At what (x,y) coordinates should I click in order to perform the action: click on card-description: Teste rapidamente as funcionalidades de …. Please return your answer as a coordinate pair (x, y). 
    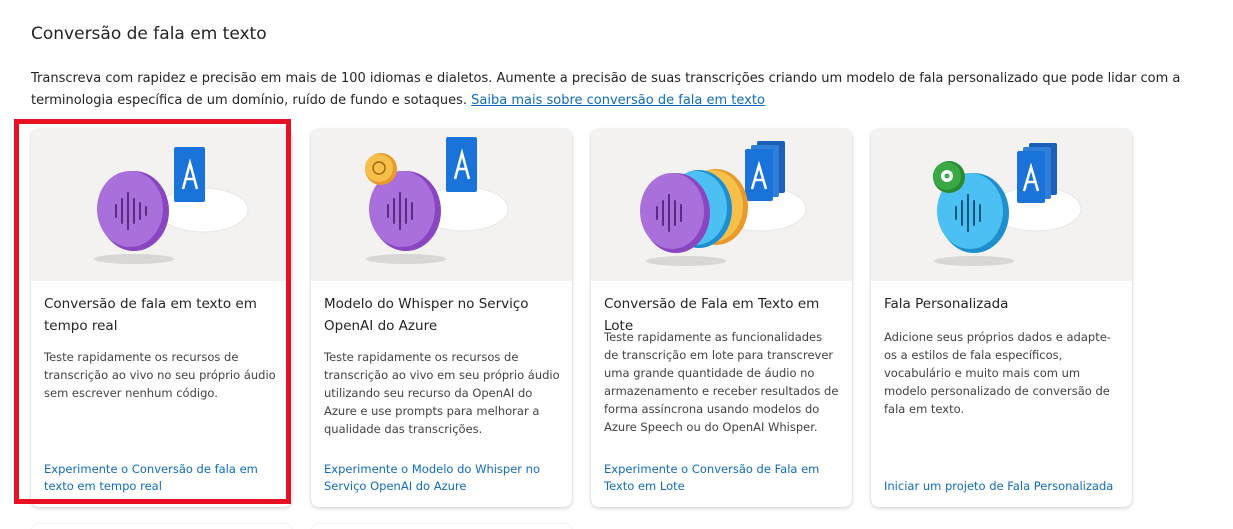
    Looking at the image, I should click on (721, 382).